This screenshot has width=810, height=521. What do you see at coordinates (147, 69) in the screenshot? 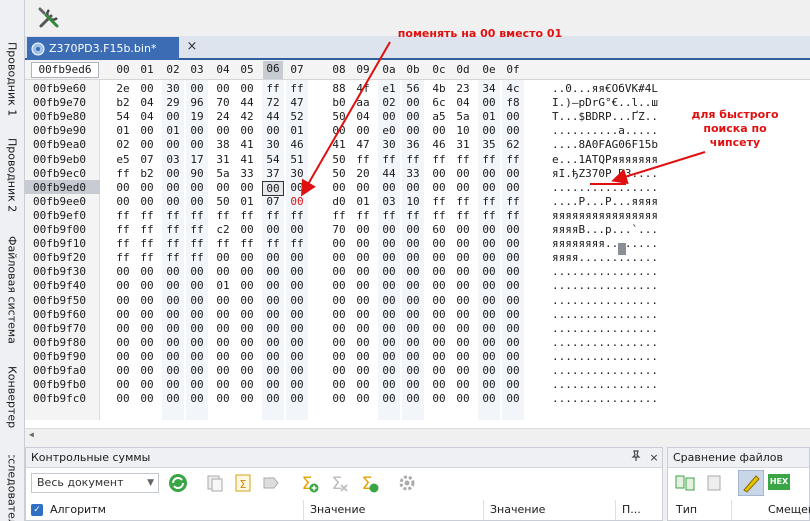
I see `column-header-01: 01` at bounding box center [147, 69].